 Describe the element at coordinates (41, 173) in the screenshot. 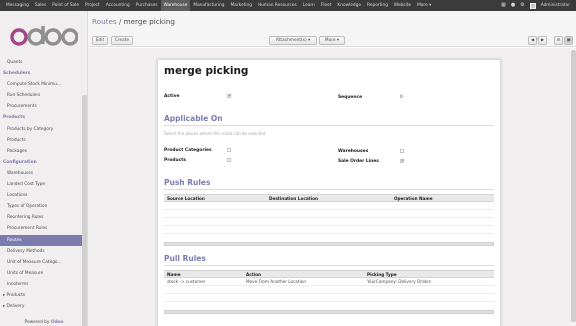

I see `sidebar-item: Warehouses` at that location.